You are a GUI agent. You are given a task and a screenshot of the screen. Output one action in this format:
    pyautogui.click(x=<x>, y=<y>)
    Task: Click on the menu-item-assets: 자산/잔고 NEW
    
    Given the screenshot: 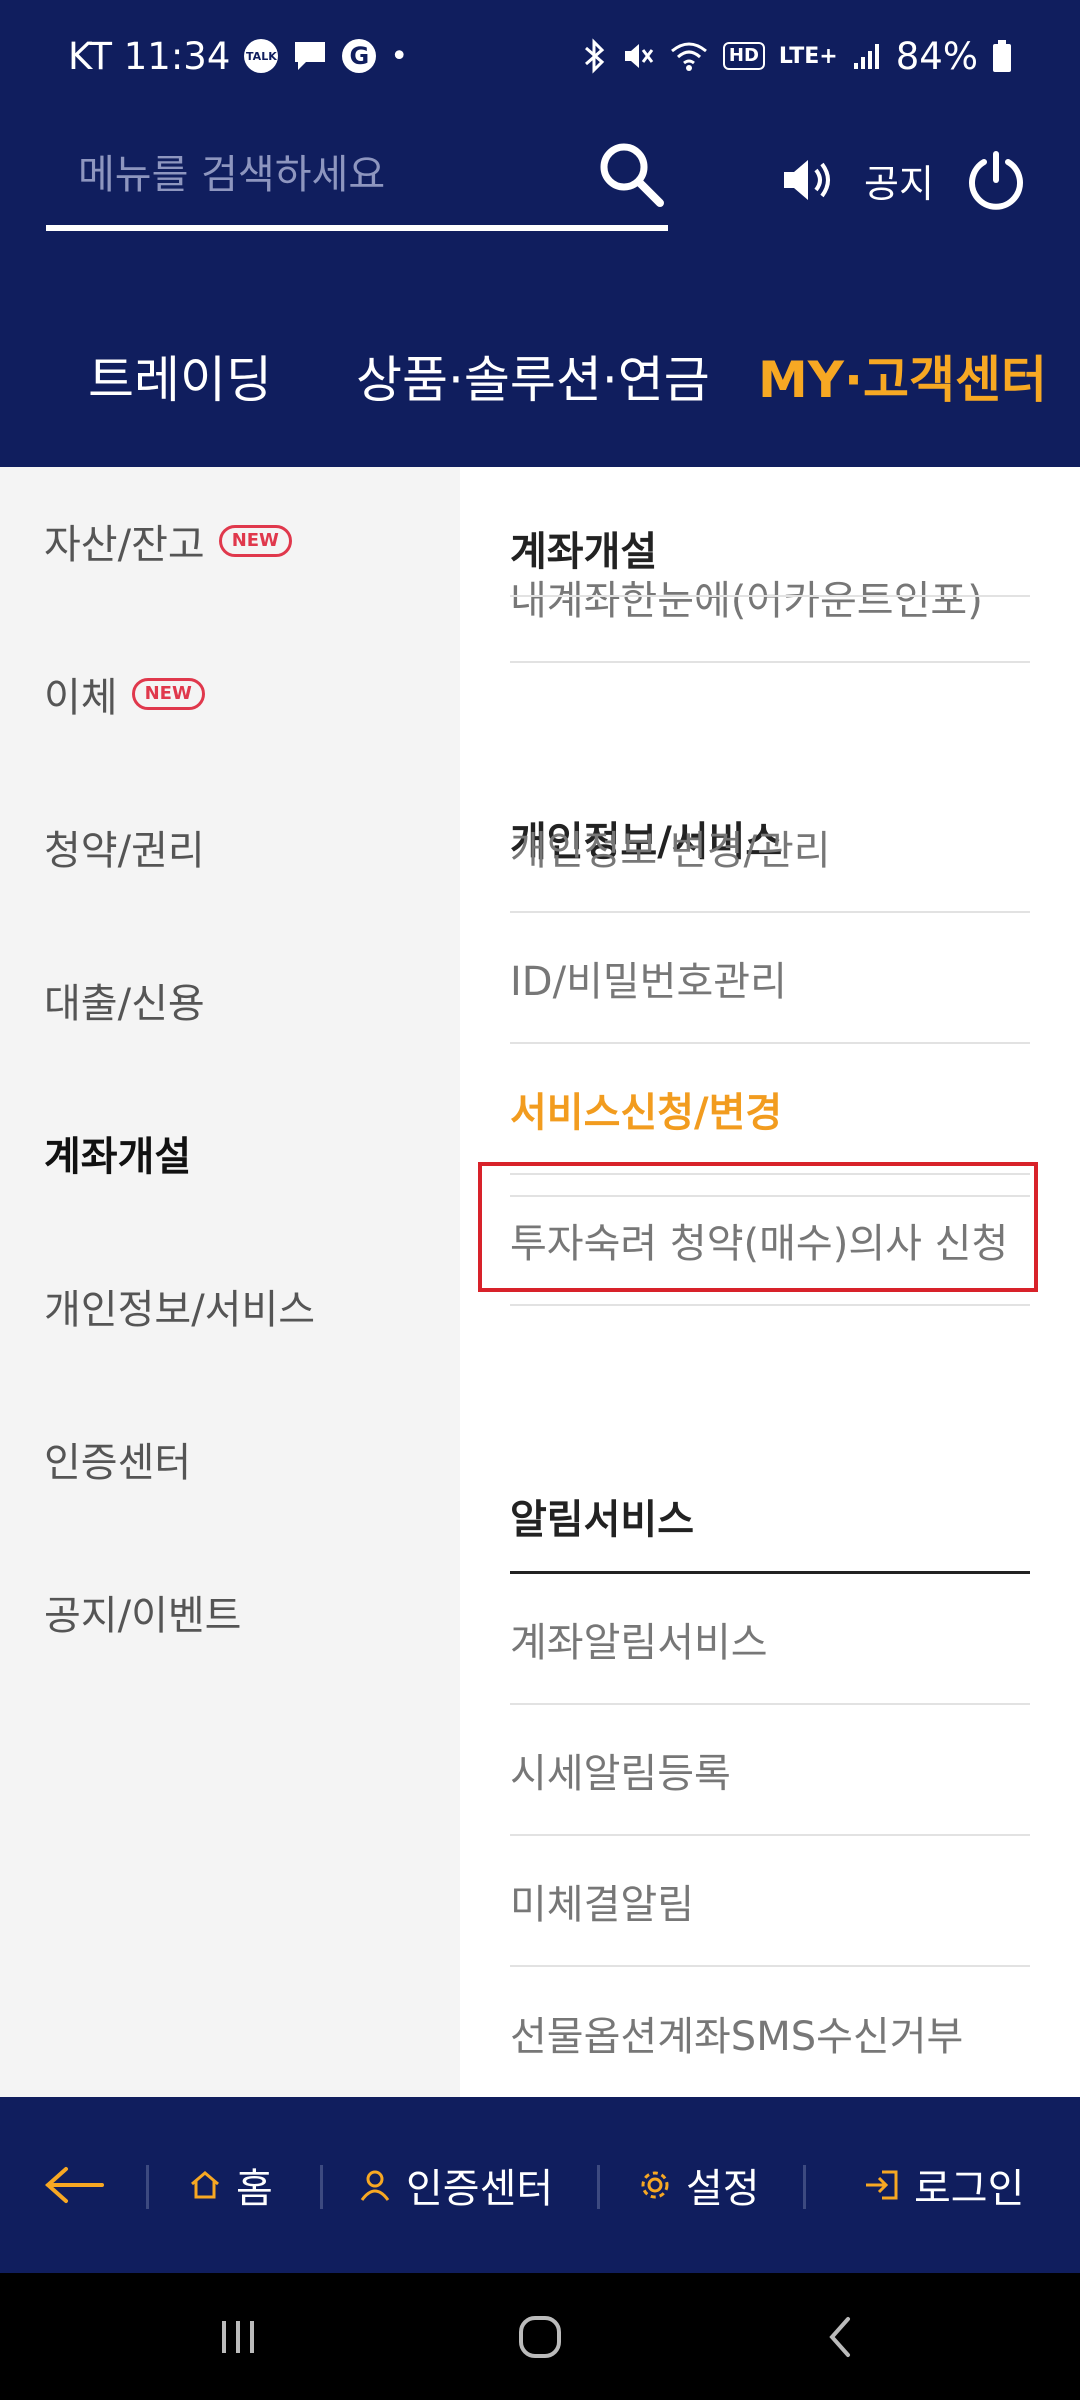 What is the action you would take?
    pyautogui.click(x=168, y=541)
    